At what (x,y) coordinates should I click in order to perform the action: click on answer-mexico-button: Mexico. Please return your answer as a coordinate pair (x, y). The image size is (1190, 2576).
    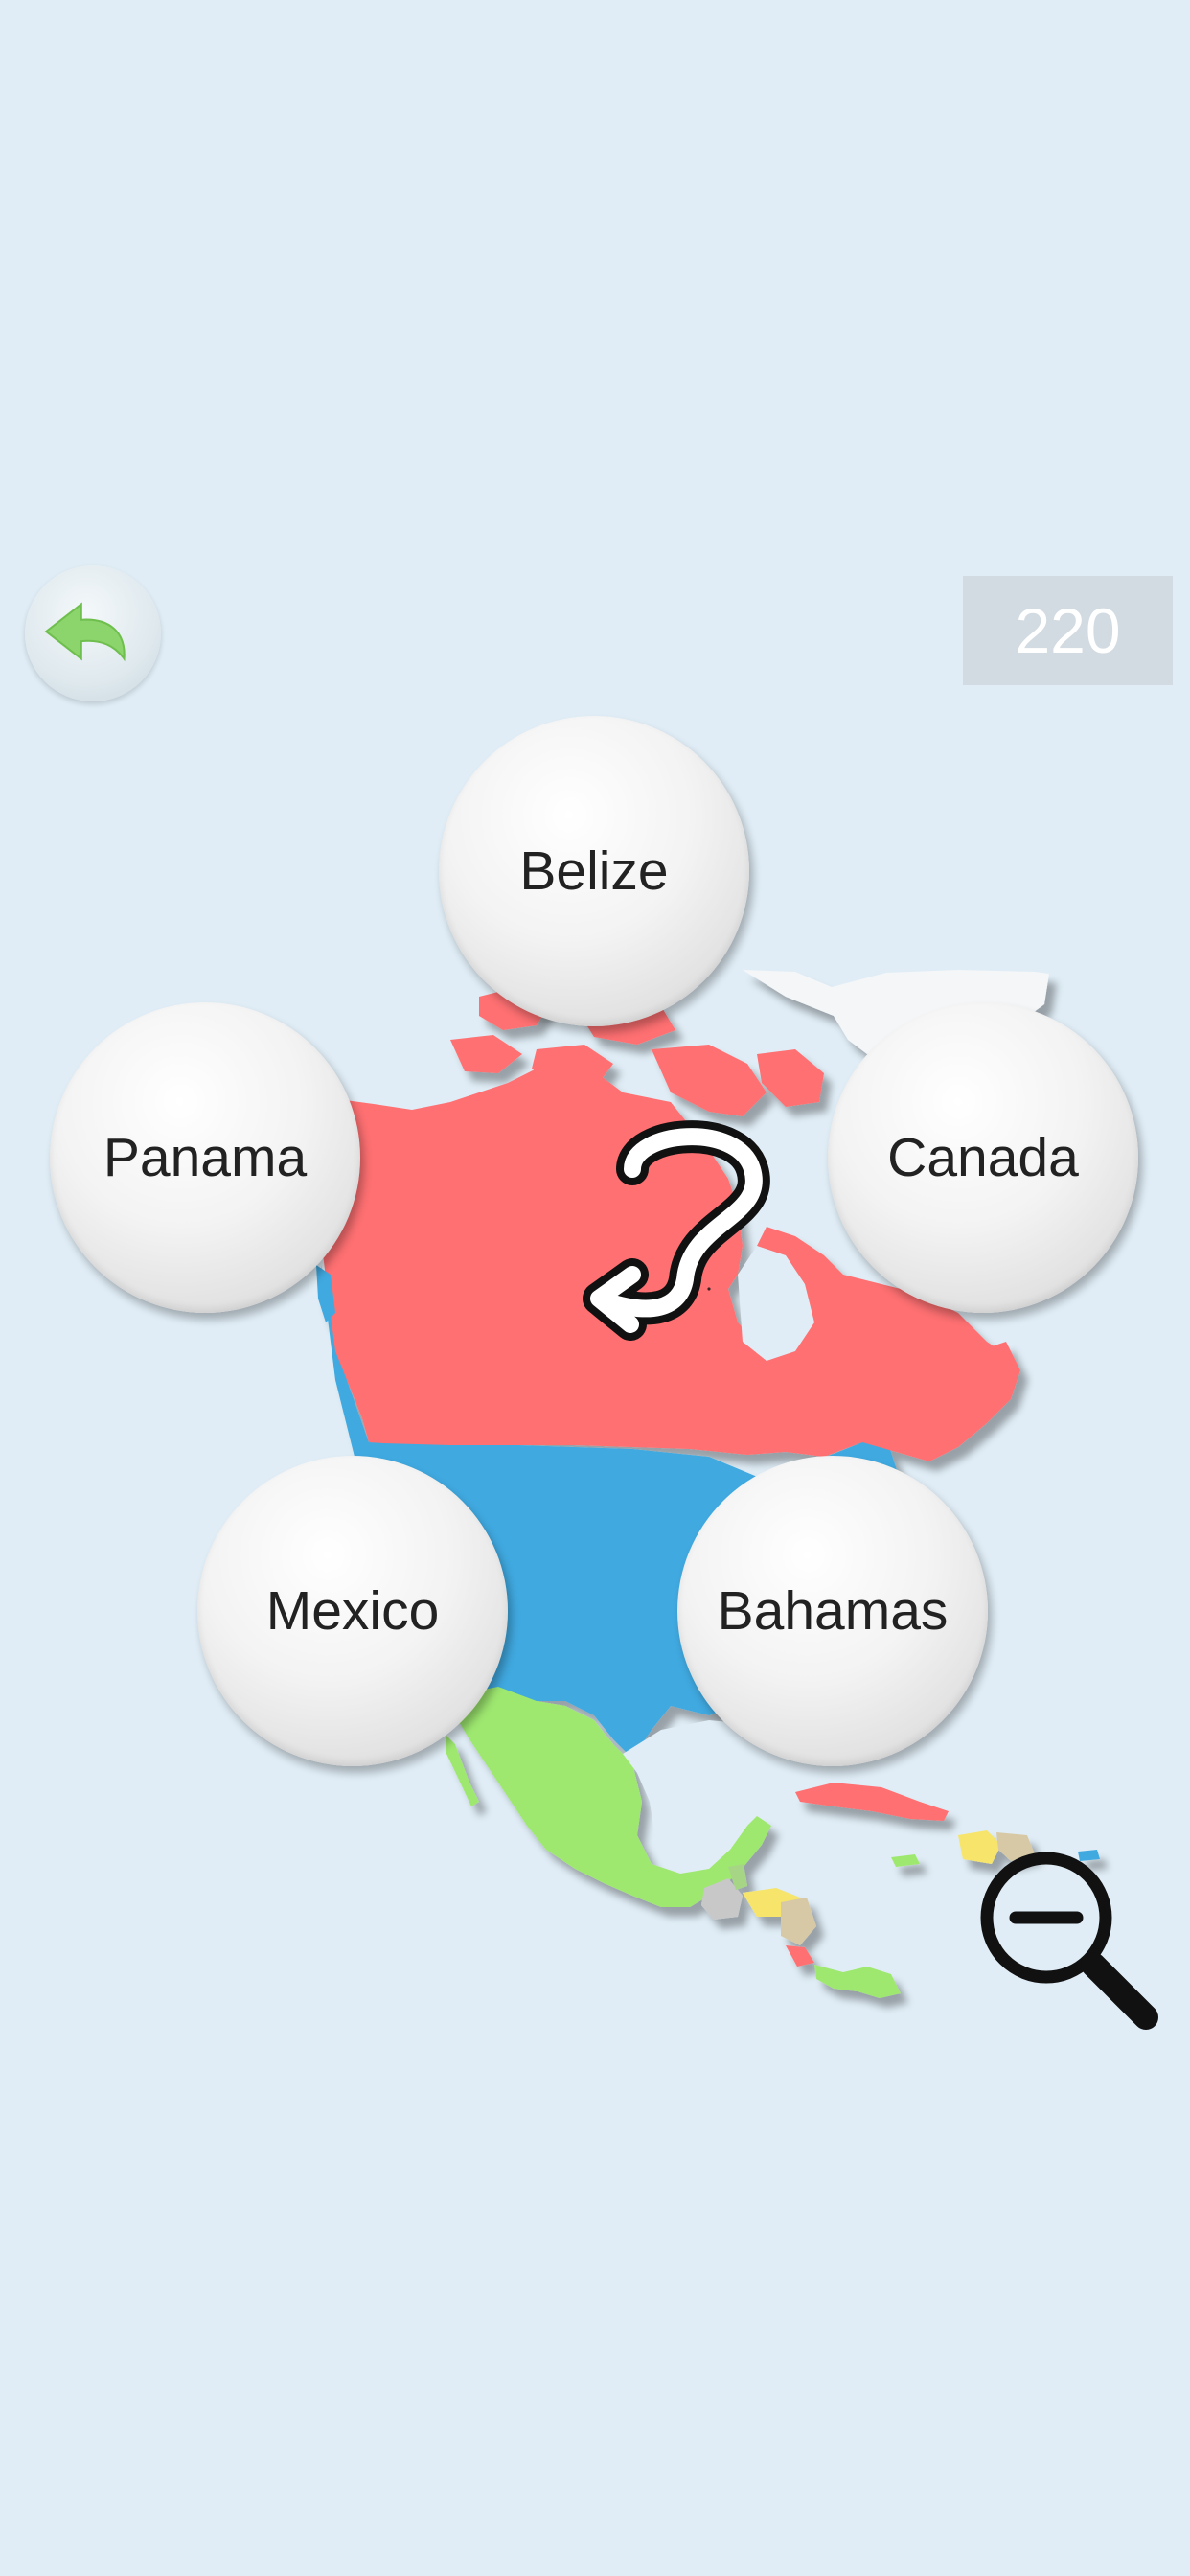
    Looking at the image, I should click on (352, 1611).